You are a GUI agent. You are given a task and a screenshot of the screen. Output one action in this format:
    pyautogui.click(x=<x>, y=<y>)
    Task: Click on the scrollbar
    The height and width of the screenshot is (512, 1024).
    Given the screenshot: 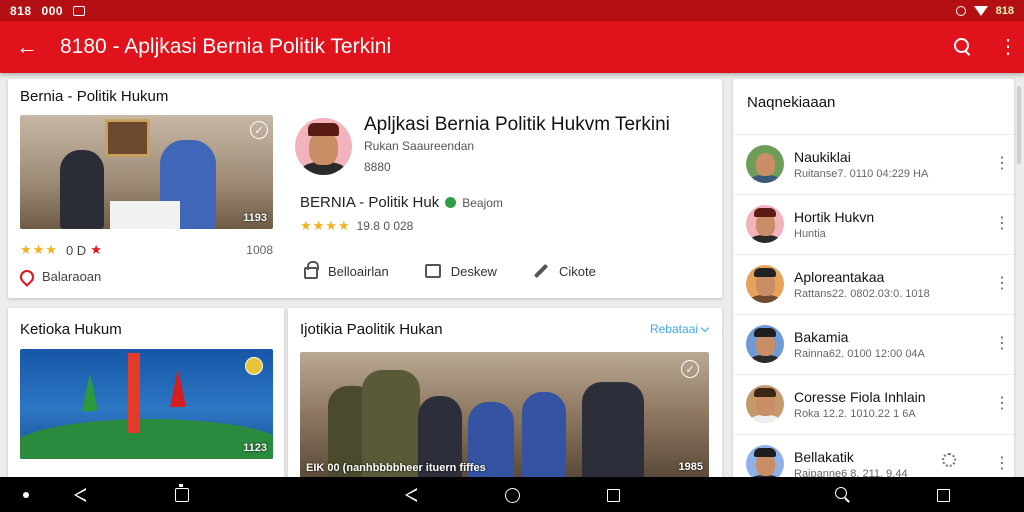 What is the action you would take?
    pyautogui.click(x=1019, y=125)
    